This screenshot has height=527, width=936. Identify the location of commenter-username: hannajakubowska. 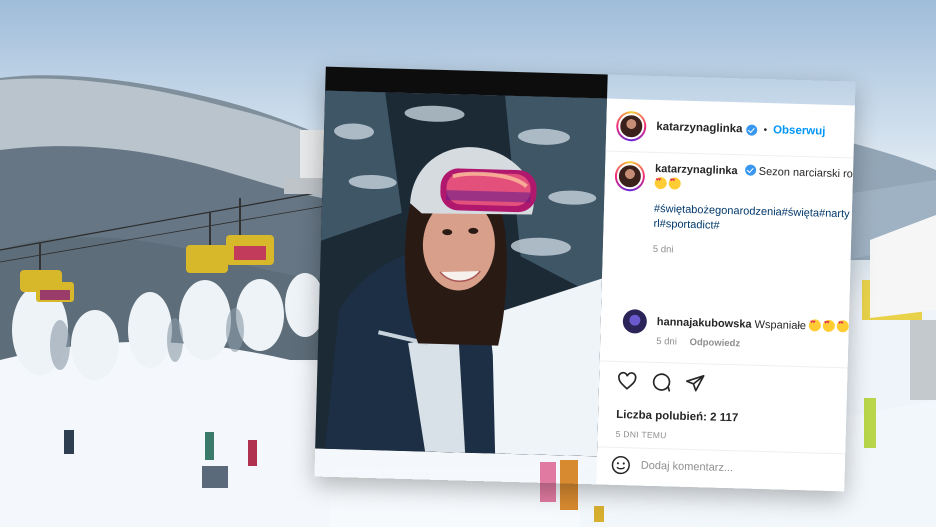
(704, 323).